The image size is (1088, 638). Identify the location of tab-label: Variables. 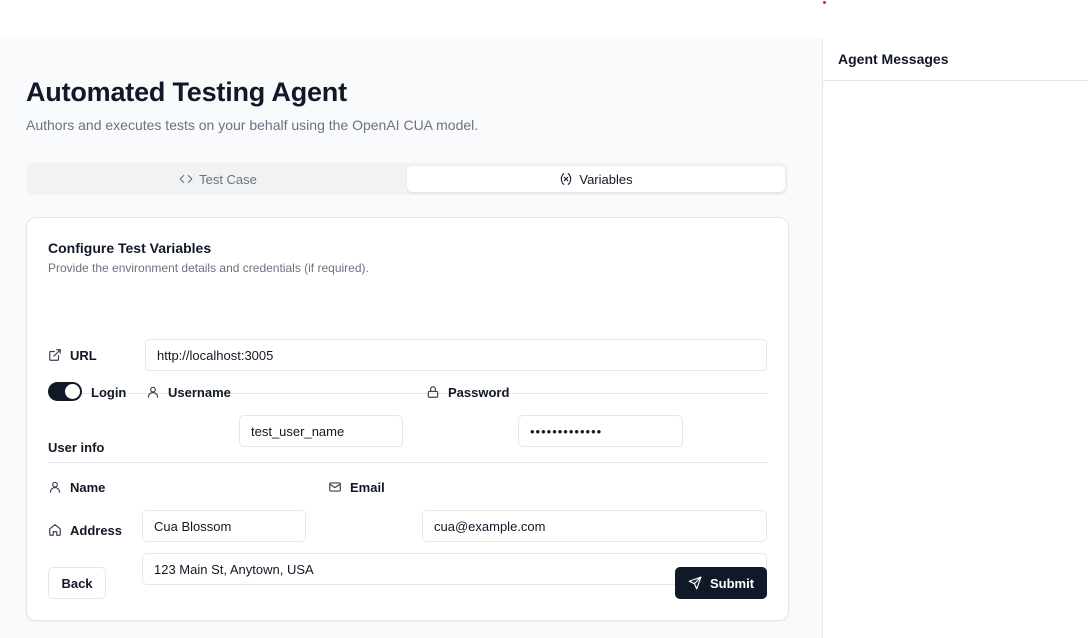
(606, 179).